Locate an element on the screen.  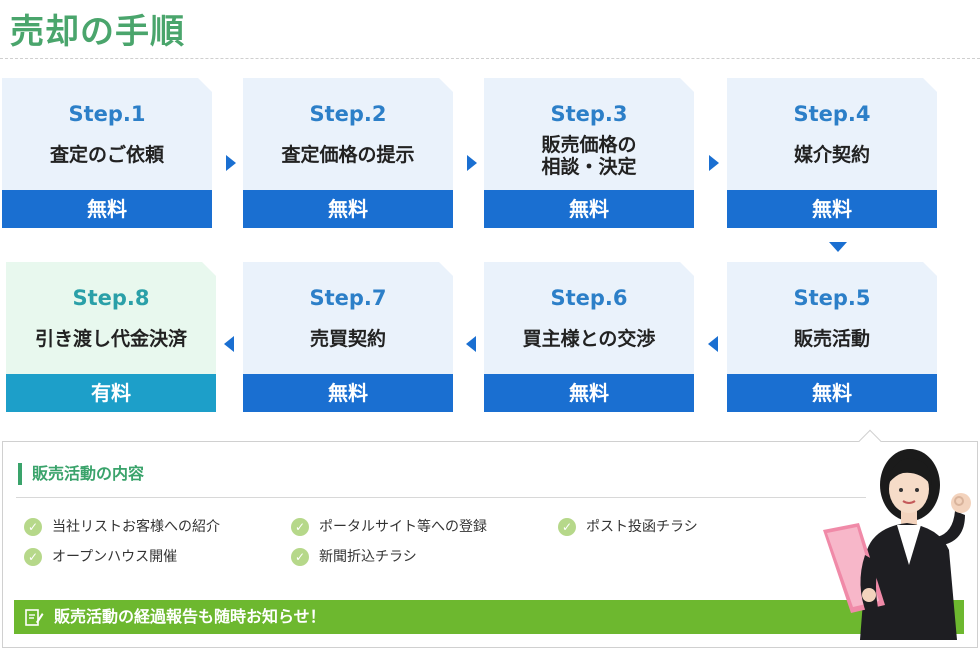
activity-label: 当社リストお客様への紹介 is located at coordinates (136, 527).